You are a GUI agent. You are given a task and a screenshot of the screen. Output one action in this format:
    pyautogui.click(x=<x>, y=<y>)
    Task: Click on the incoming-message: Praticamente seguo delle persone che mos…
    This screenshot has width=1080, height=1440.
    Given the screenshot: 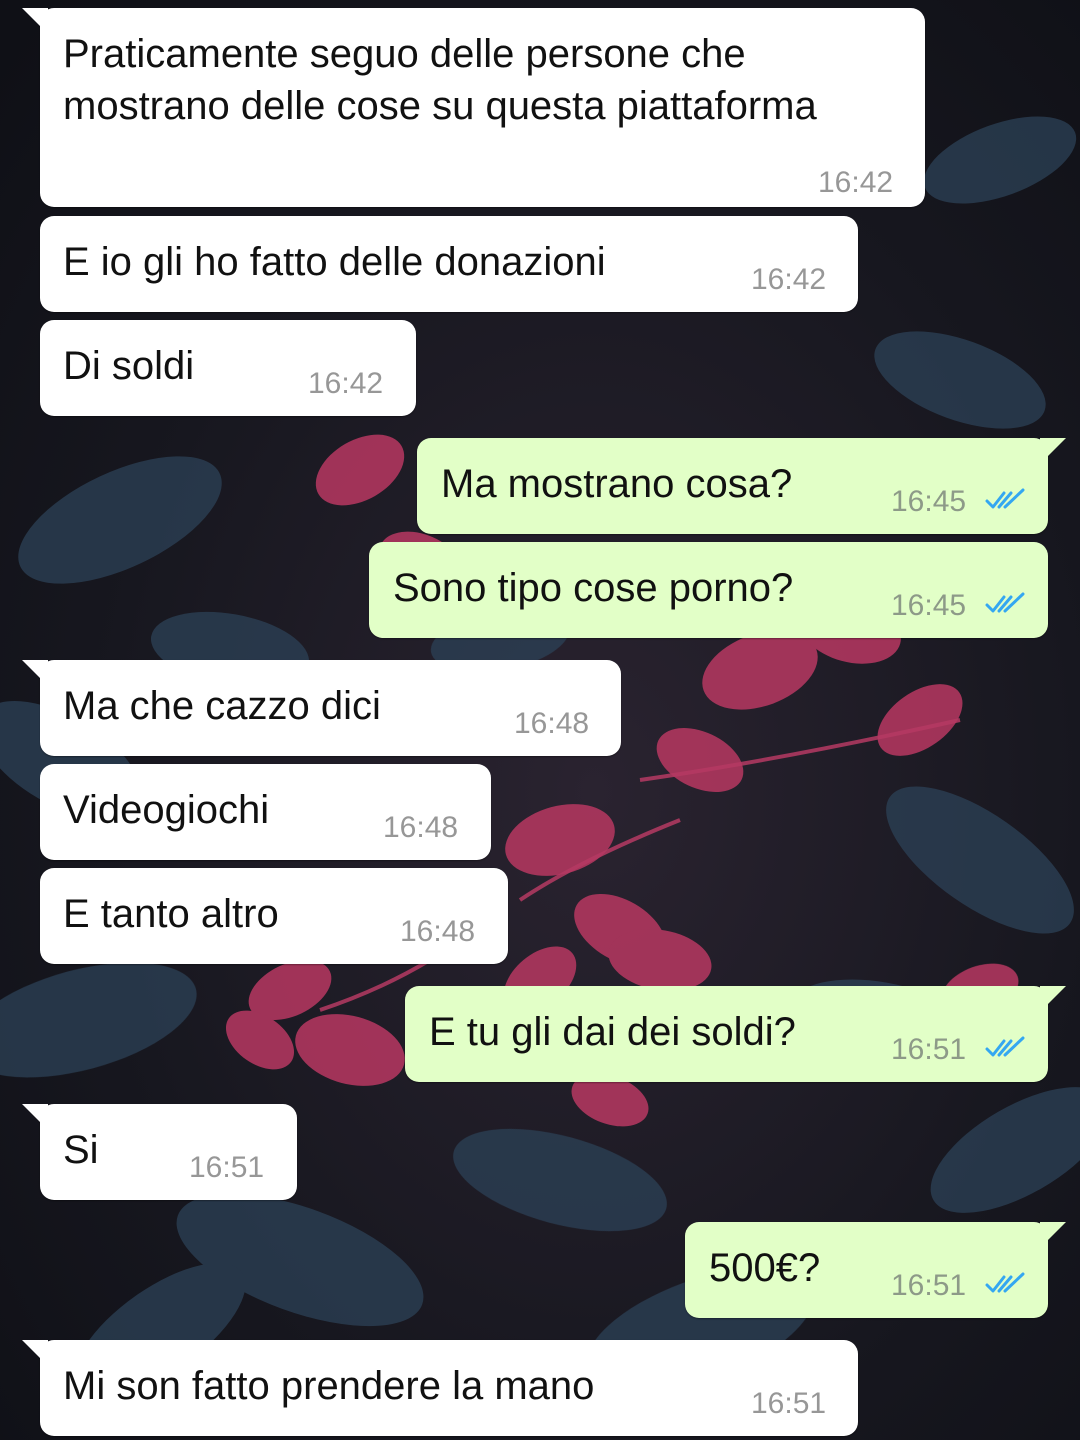 What is the action you would take?
    pyautogui.click(x=473, y=107)
    